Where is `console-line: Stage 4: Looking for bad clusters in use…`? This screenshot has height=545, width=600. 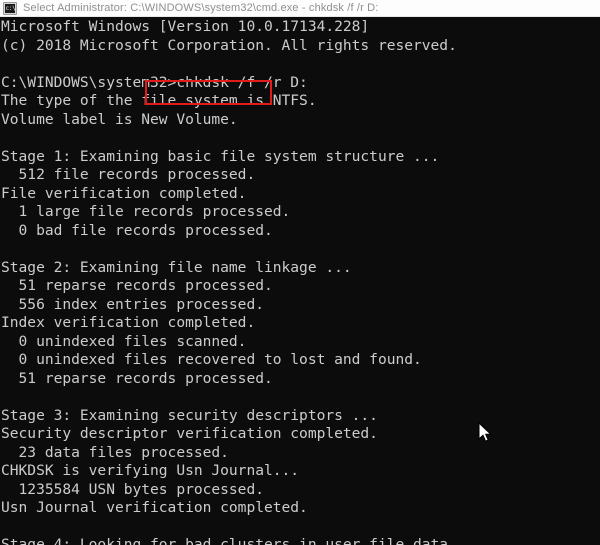
console-line: Stage 4: Looking for bad clusters in use… is located at coordinates (242, 540).